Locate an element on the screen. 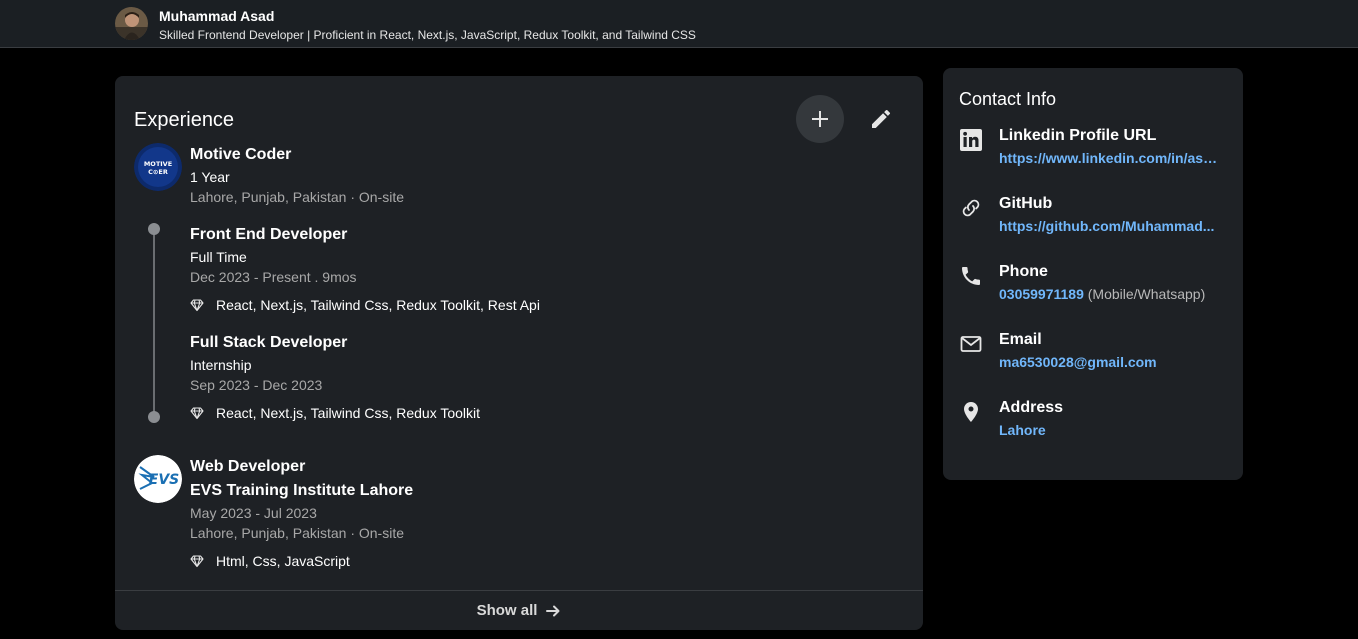 The image size is (1358, 639). email-label: Email is located at coordinates (1020, 339).